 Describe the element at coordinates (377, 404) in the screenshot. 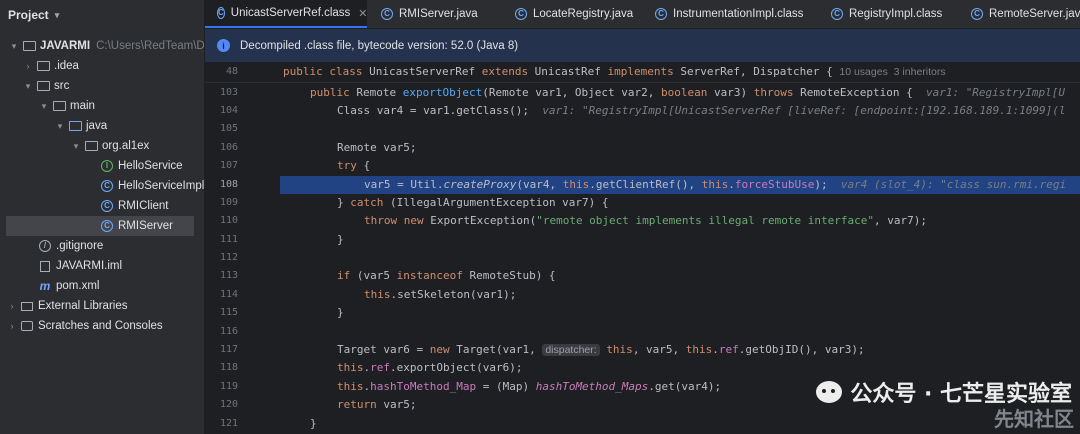

I see `code-line: return var5;` at that location.